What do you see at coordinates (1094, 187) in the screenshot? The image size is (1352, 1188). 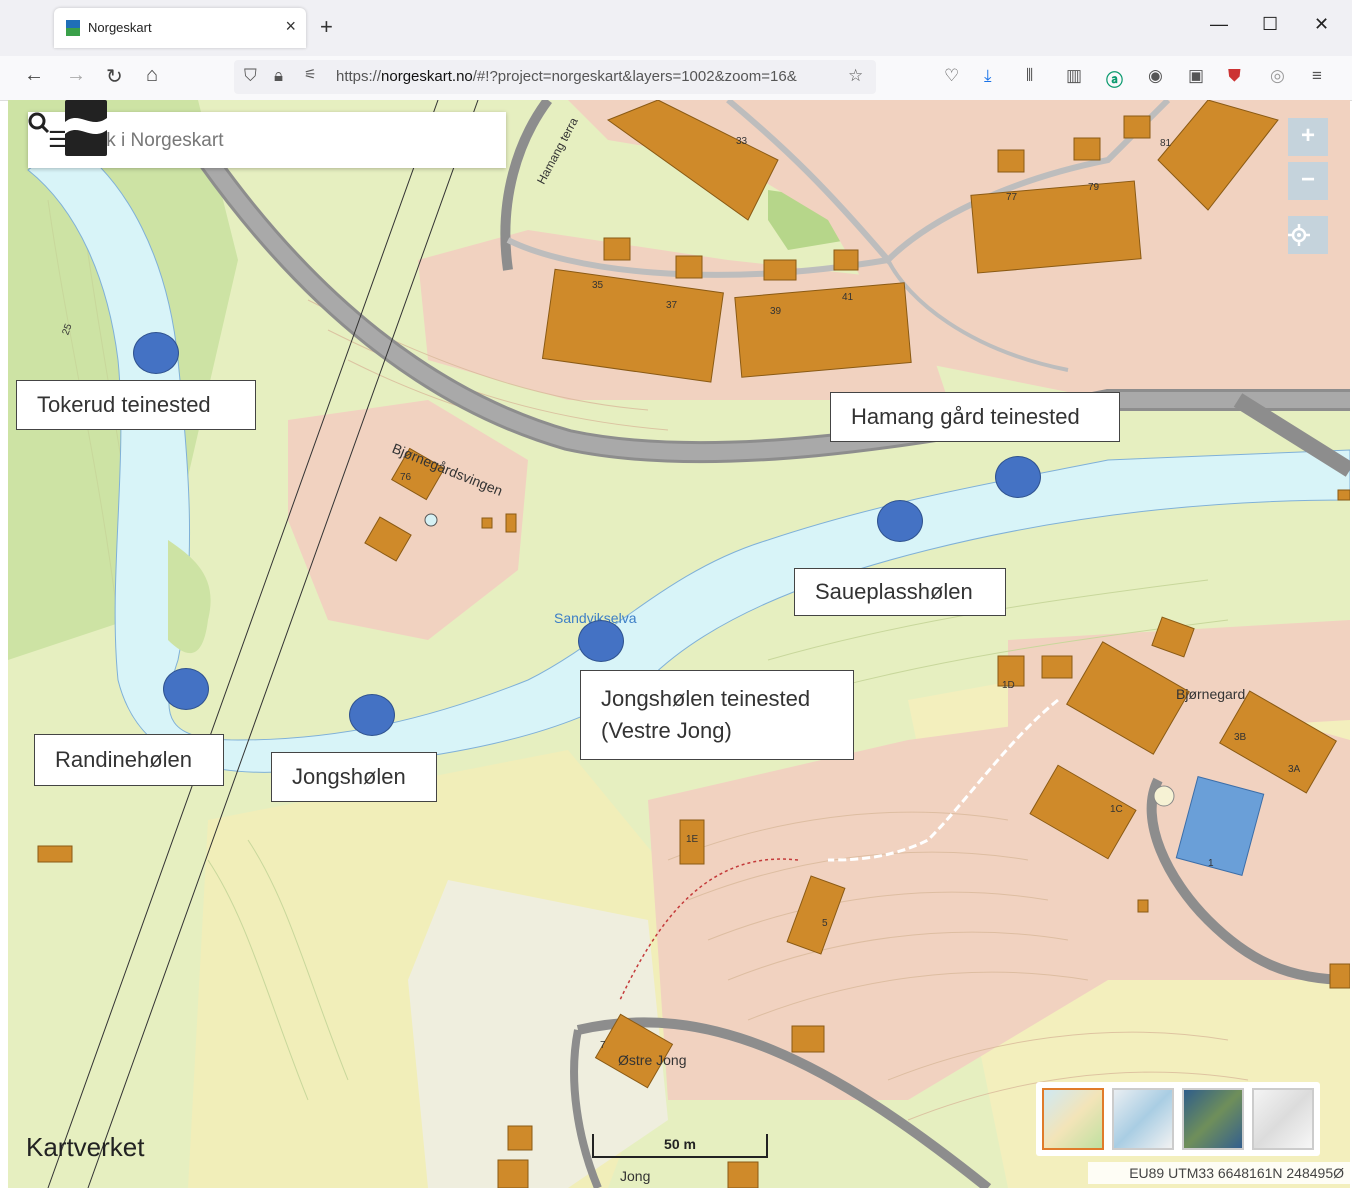 I see `house-number: 79` at bounding box center [1094, 187].